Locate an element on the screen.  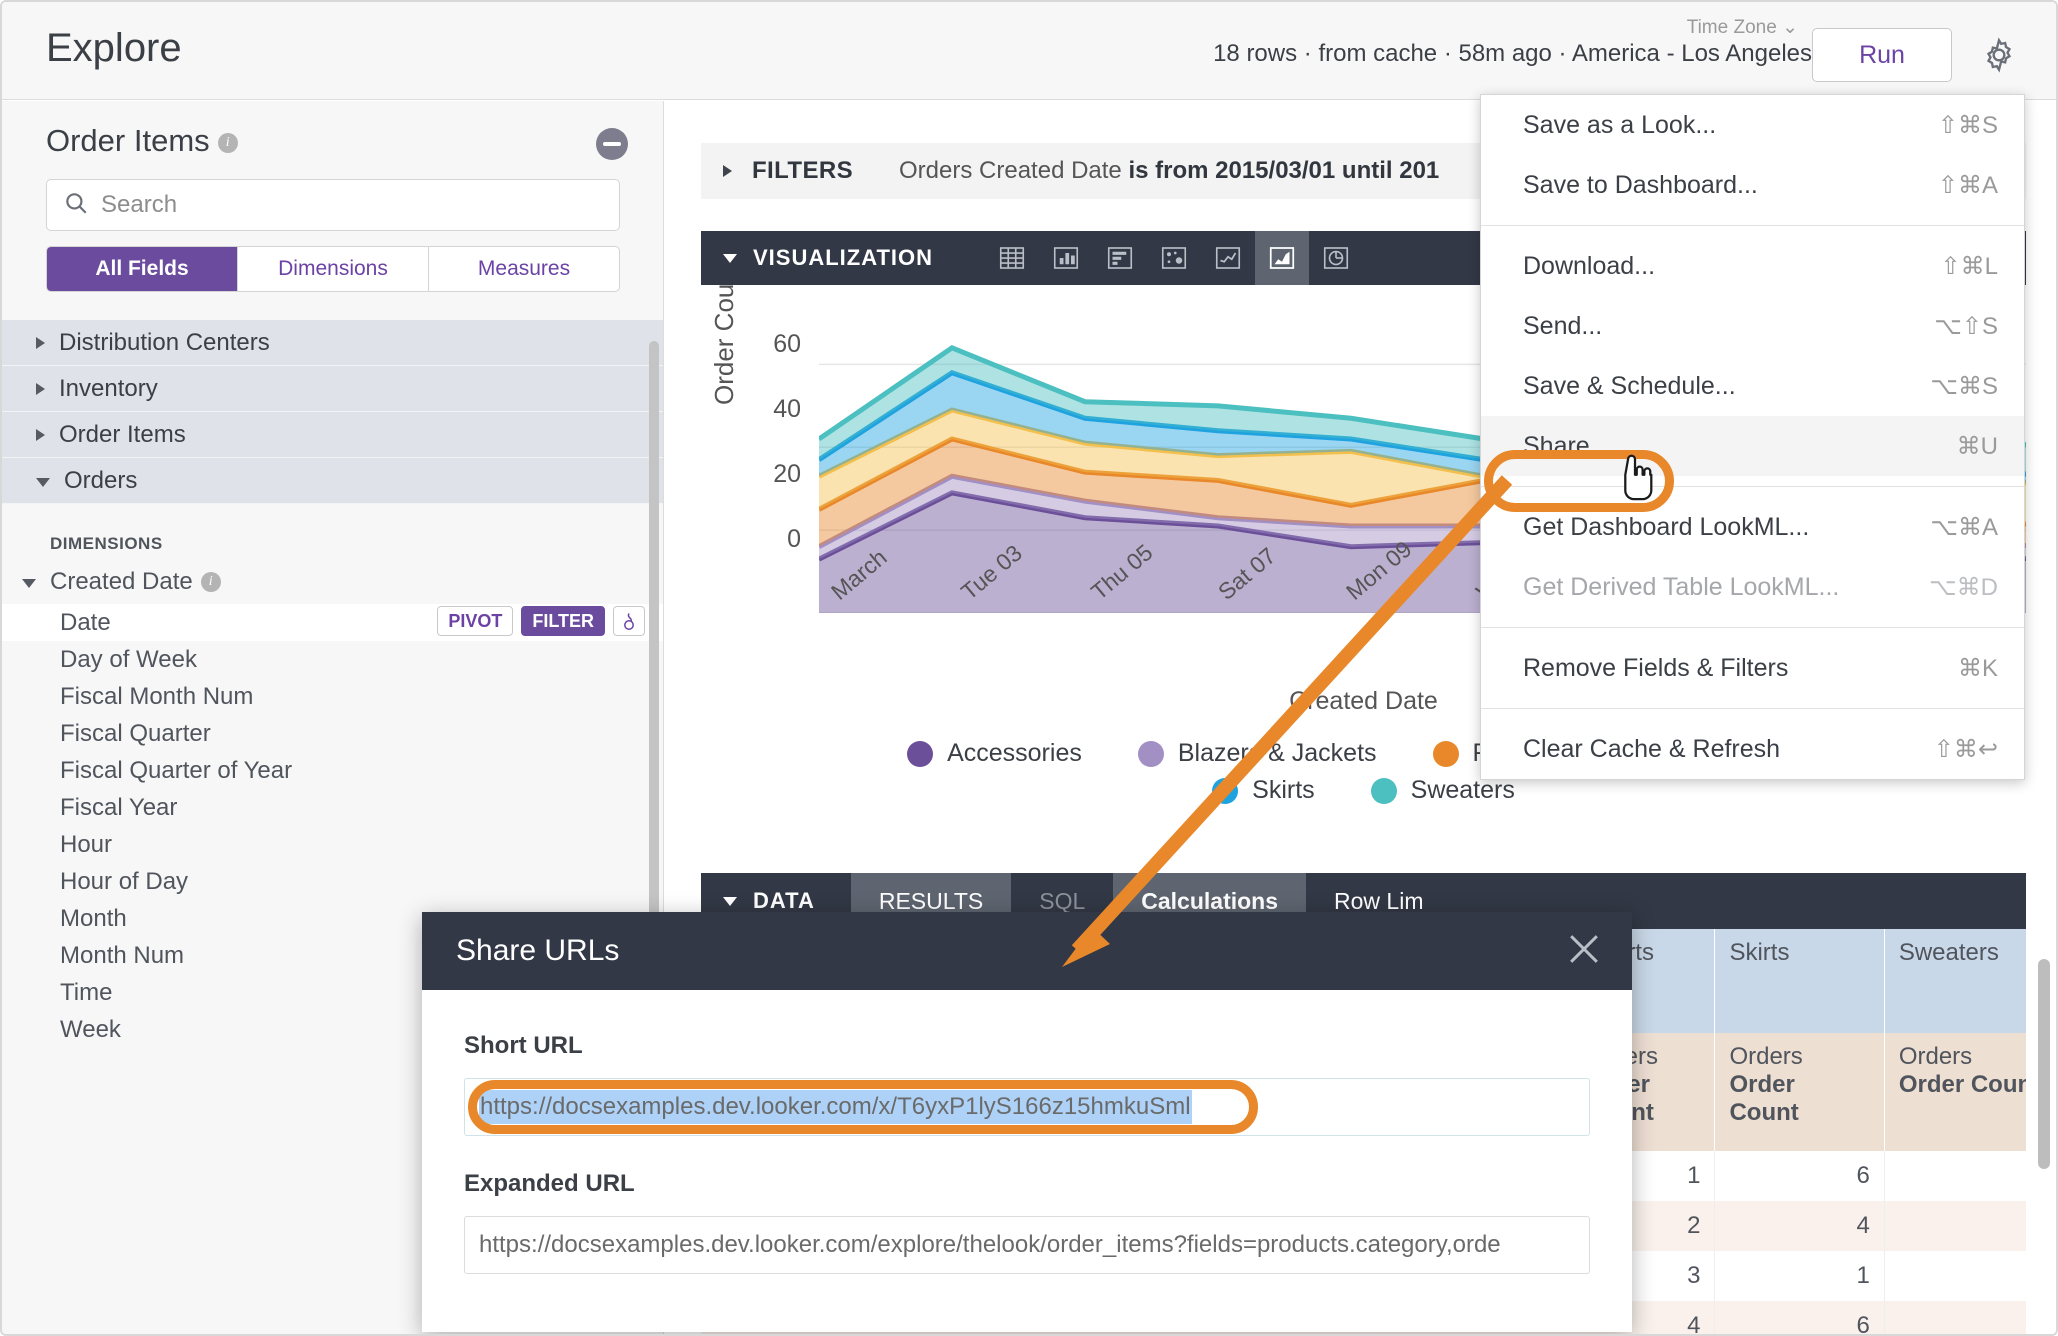
field-label: Week is located at coordinates (90, 1029).